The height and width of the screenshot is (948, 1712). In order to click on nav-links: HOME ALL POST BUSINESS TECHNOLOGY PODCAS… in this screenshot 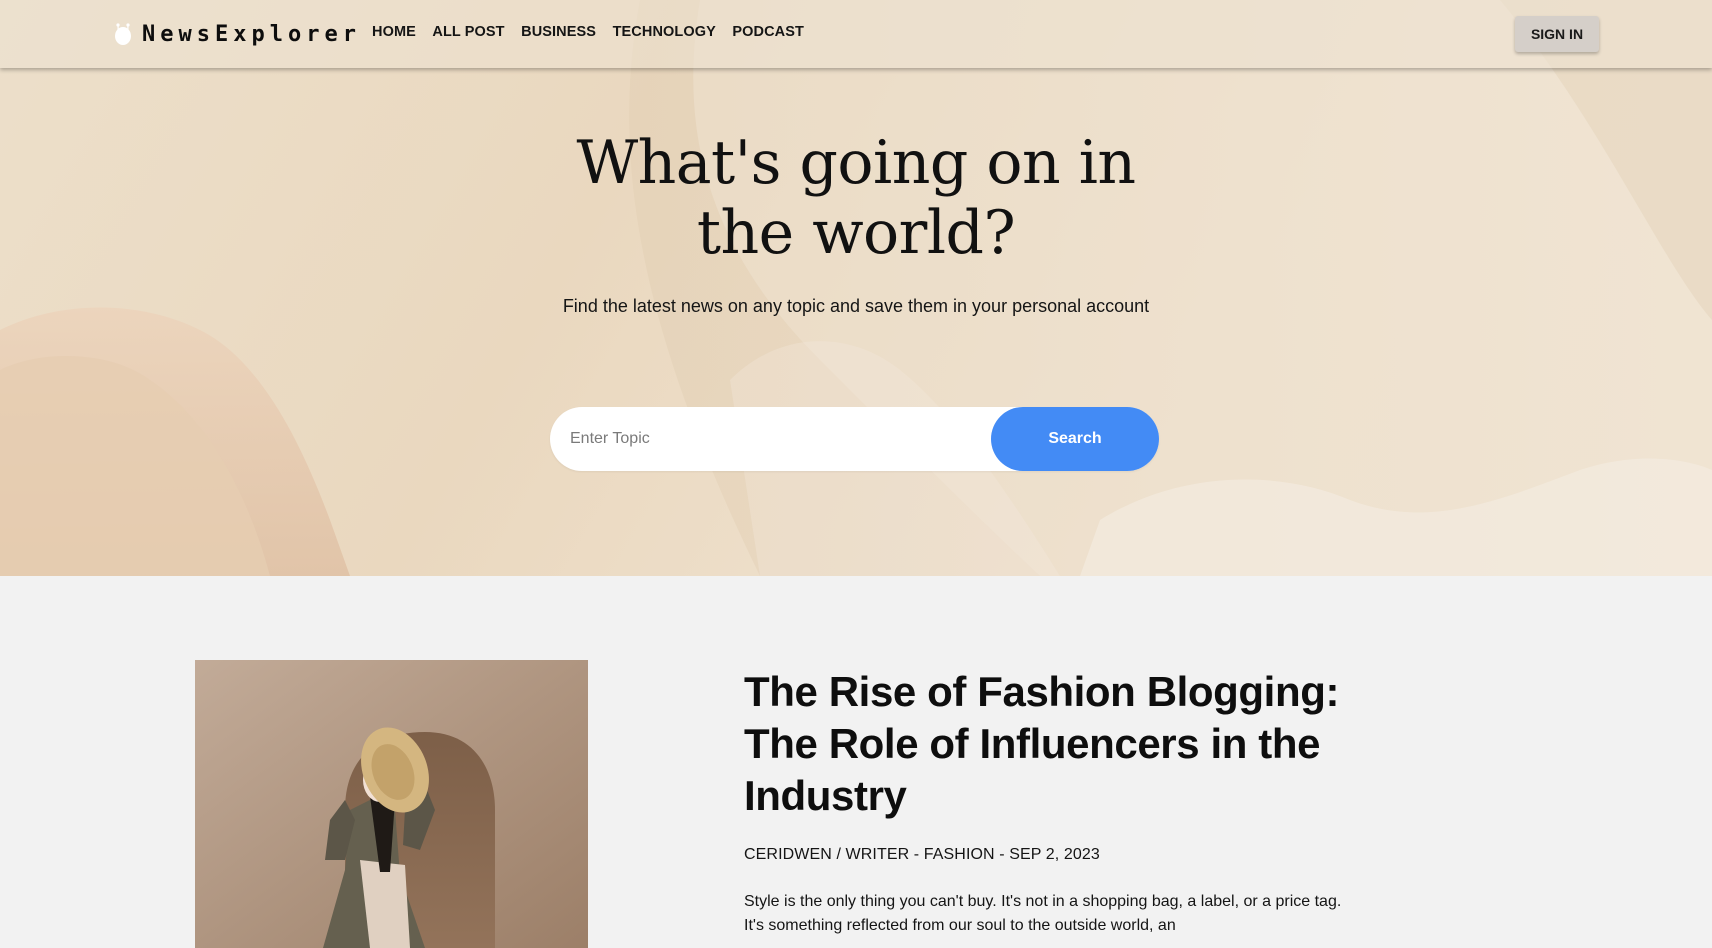, I will do `click(596, 32)`.